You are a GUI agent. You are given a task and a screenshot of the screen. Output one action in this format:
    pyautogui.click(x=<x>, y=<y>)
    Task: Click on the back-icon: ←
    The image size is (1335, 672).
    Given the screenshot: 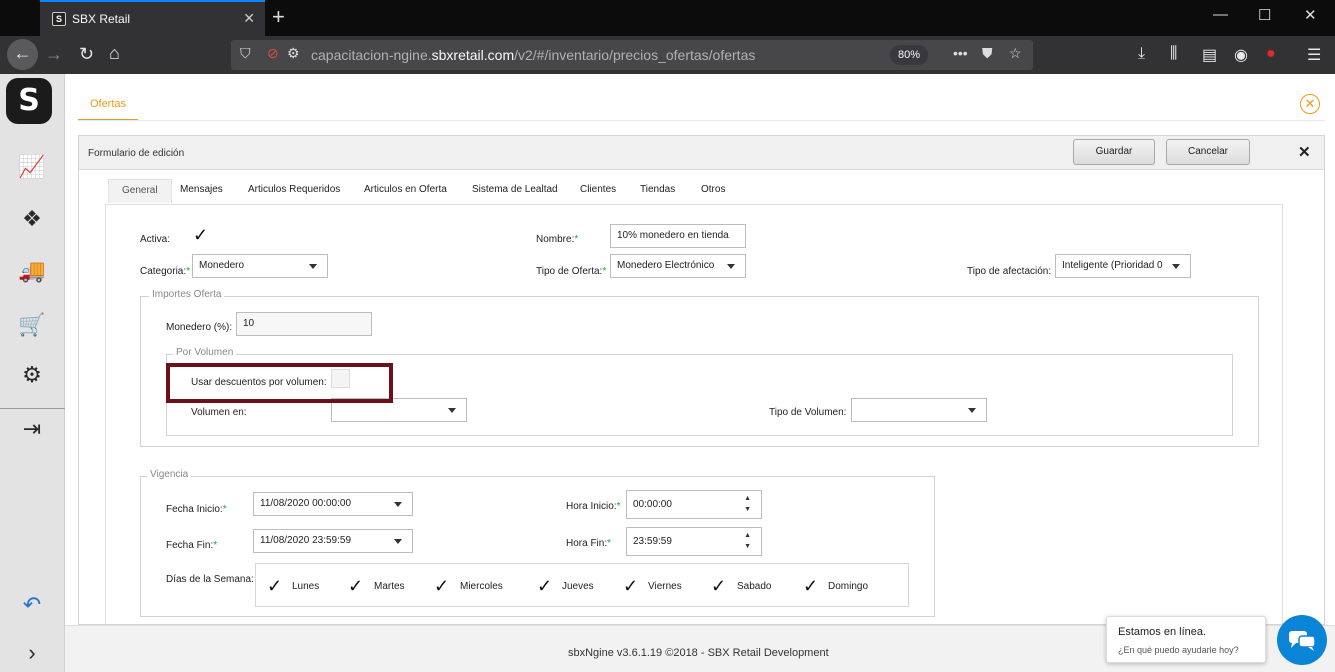 What is the action you would take?
    pyautogui.click(x=22, y=54)
    